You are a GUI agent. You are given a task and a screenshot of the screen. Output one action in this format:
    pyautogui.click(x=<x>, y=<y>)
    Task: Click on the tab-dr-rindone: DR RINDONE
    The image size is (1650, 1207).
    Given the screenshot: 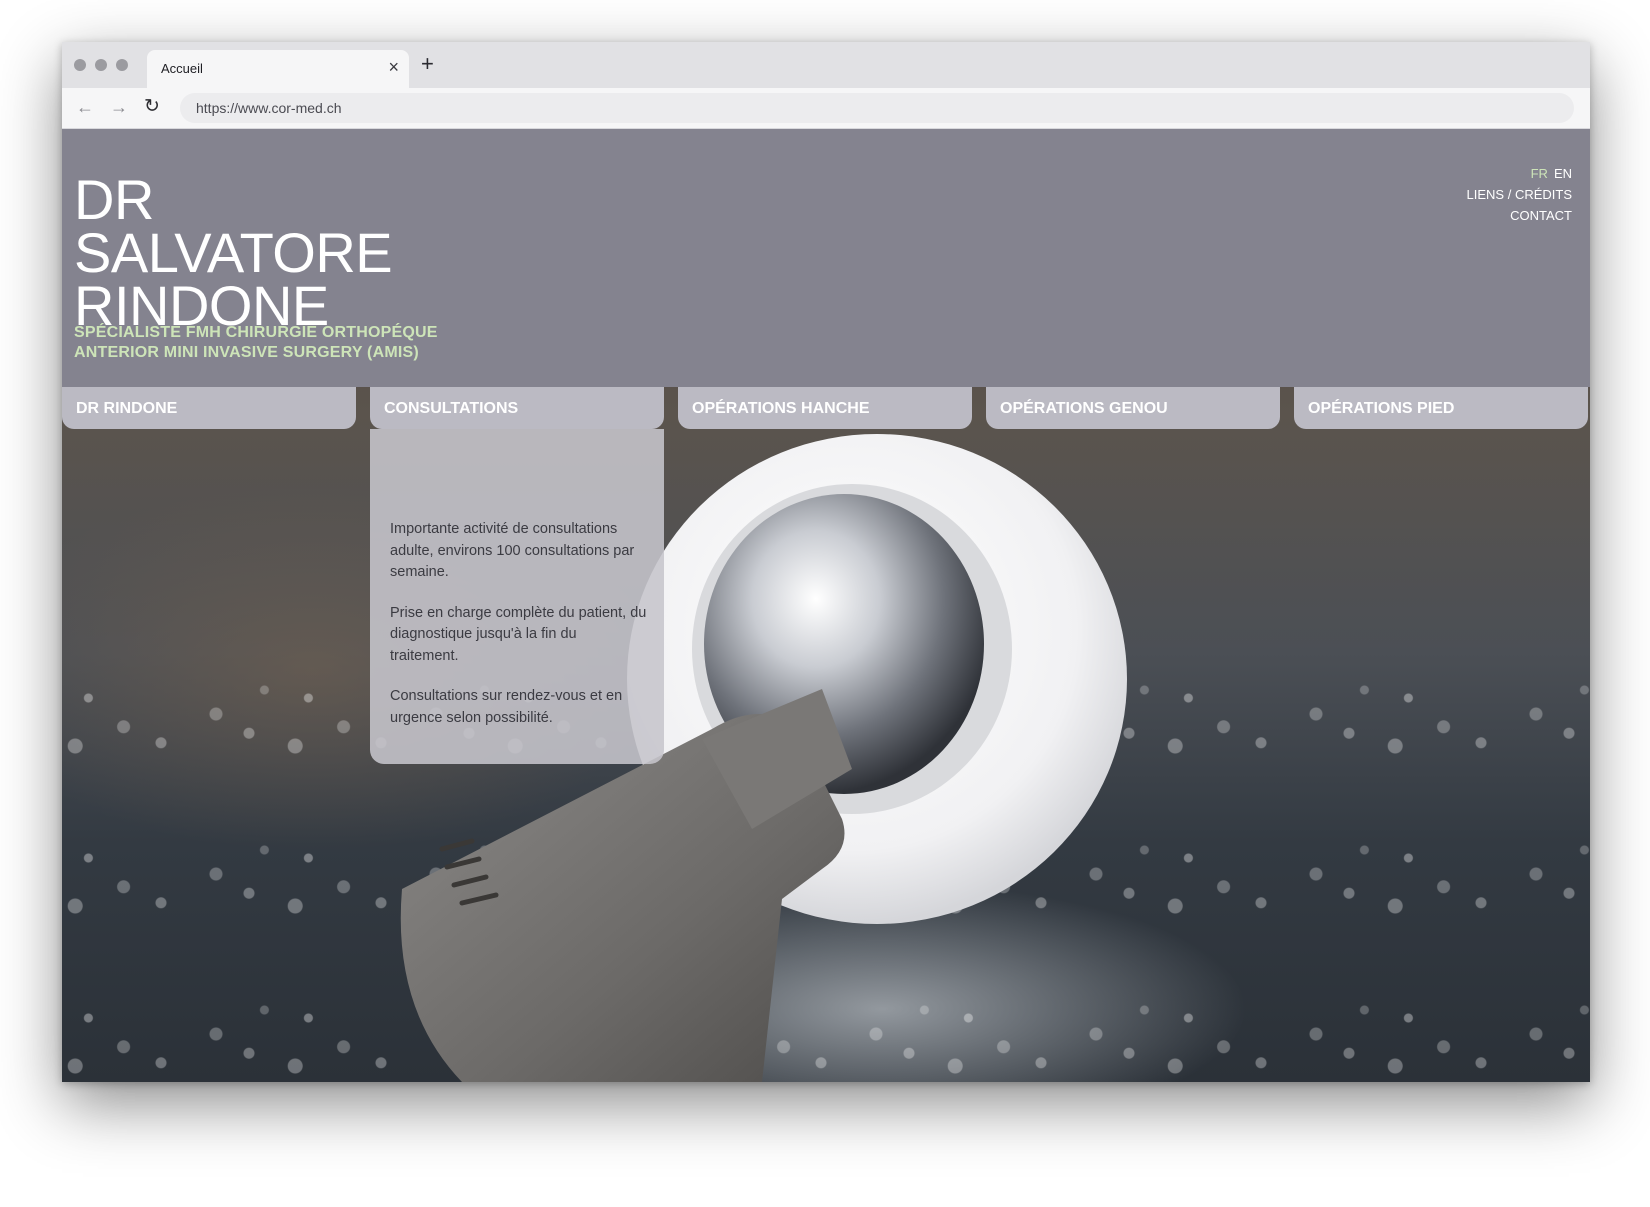 What is the action you would take?
    pyautogui.click(x=209, y=408)
    